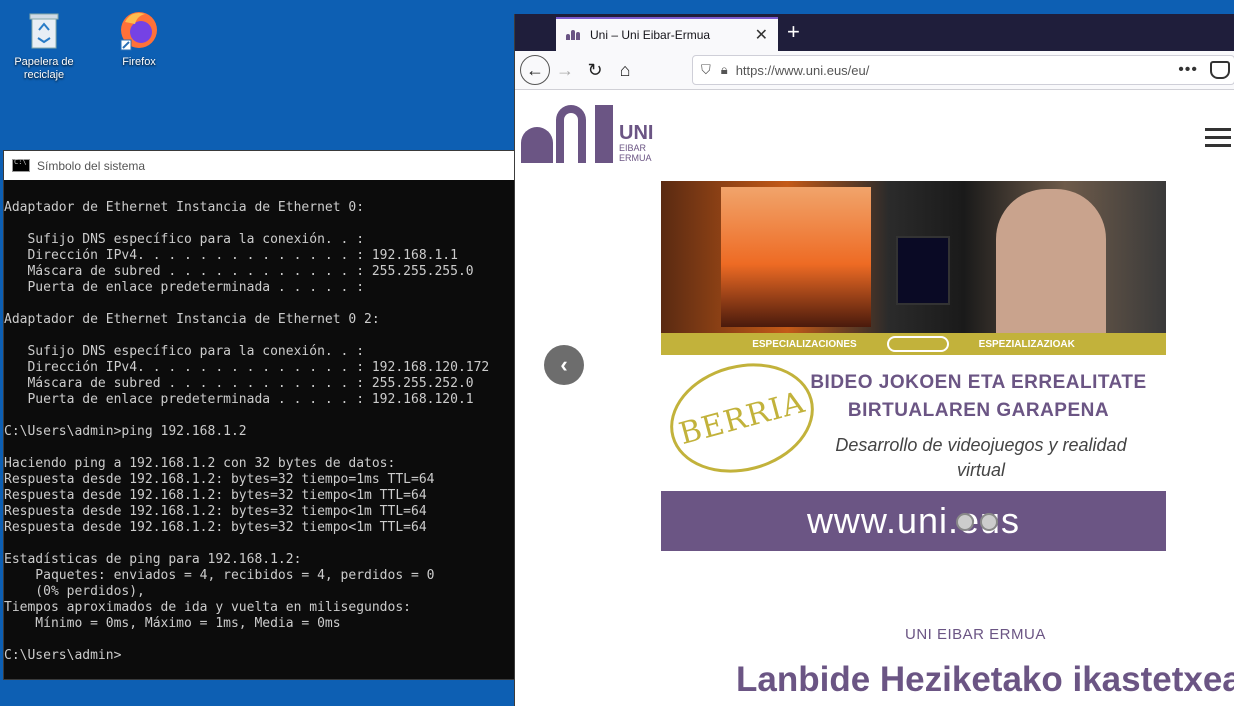 The width and height of the screenshot is (1234, 706). Describe the element at coordinates (724, 70) in the screenshot. I see `lock-icon: 🔒︎` at that location.